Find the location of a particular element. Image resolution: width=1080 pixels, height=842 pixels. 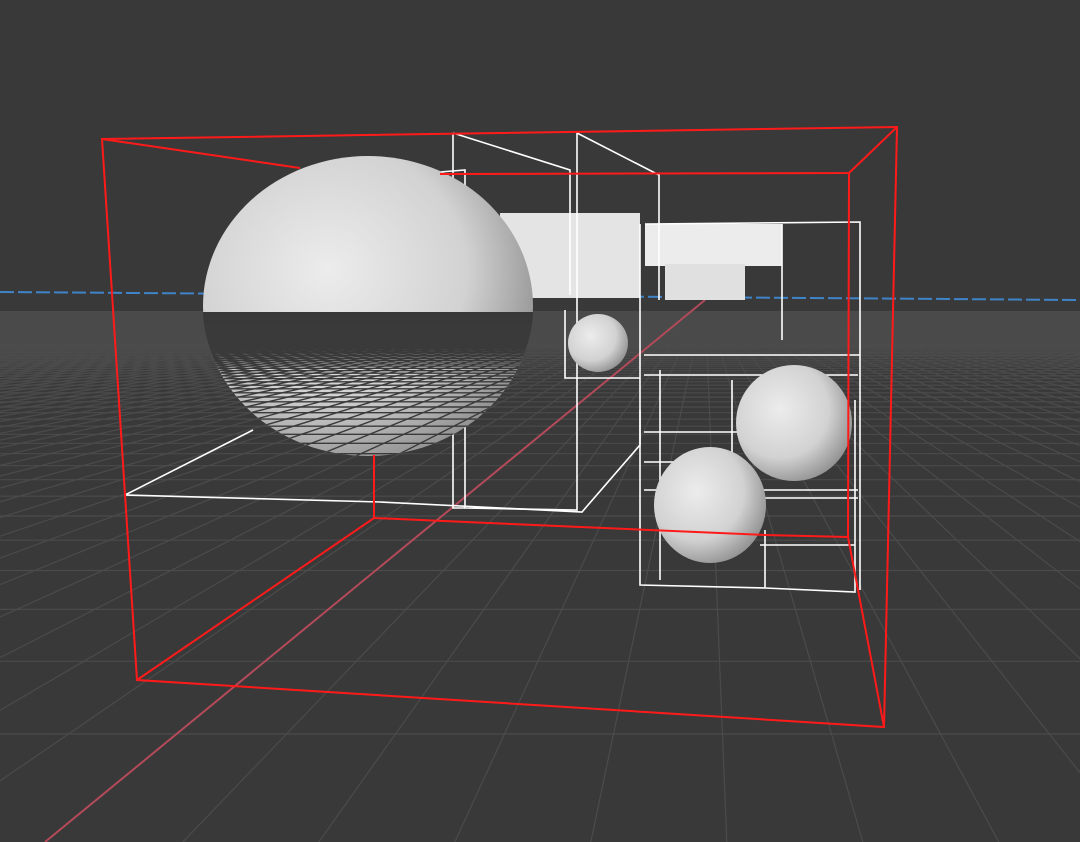

sphere-right-lower is located at coordinates (710, 505).